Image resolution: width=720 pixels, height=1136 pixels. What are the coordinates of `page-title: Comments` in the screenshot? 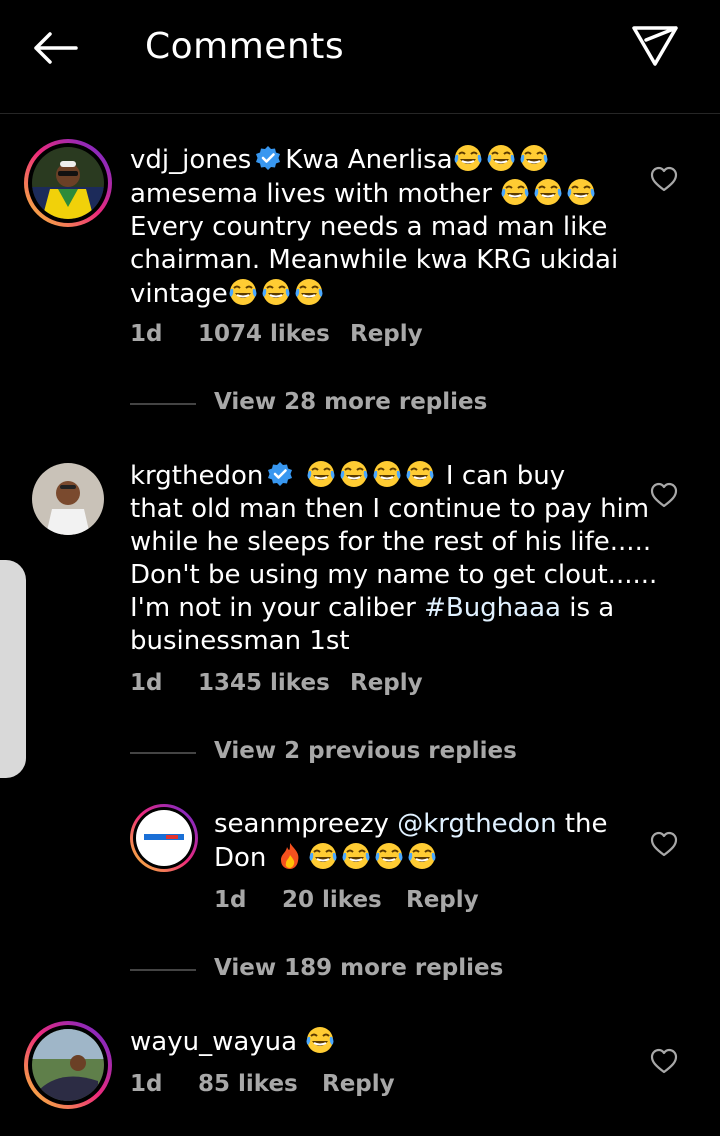 It's located at (245, 46).